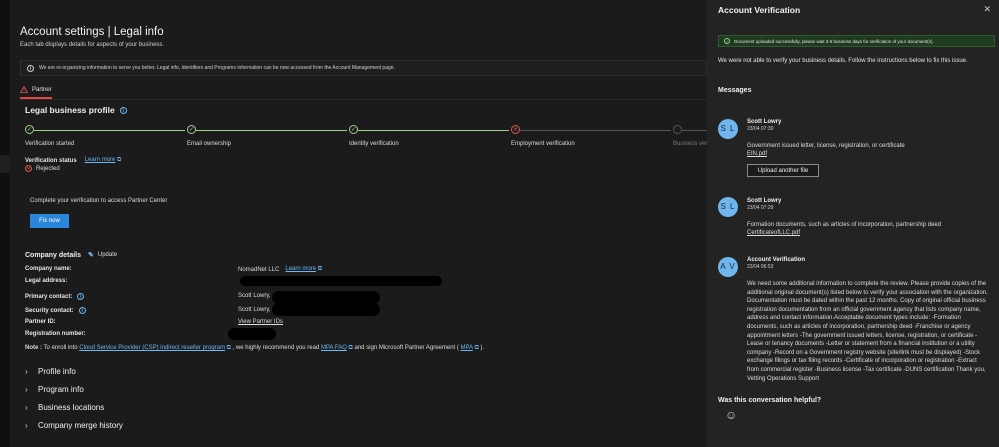 This screenshot has height=447, width=999. What do you see at coordinates (80, 425) in the screenshot?
I see `expander-label: Company merge history` at bounding box center [80, 425].